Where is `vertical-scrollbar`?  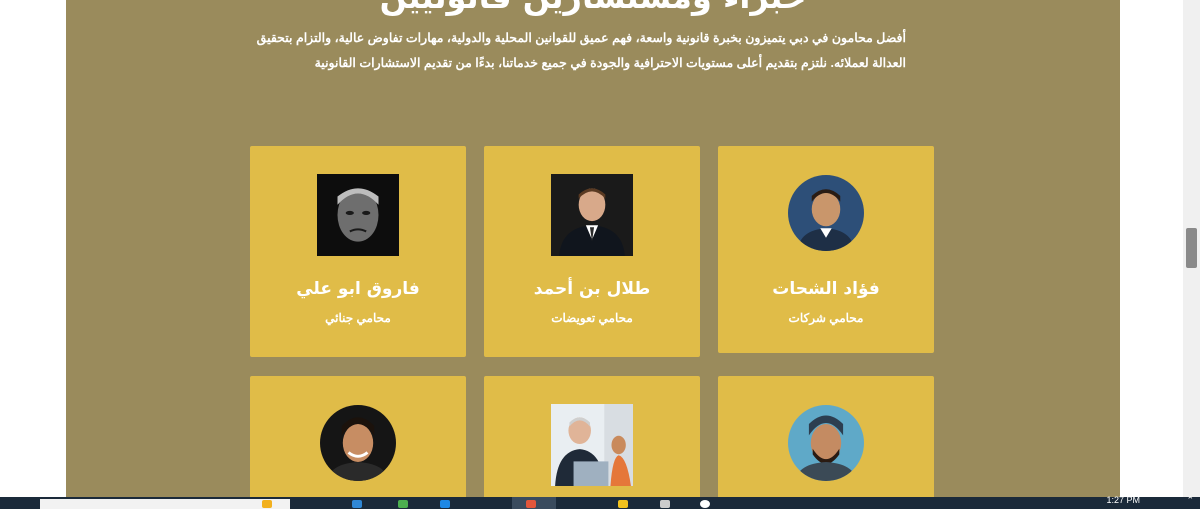
vertical-scrollbar is located at coordinates (1191, 248).